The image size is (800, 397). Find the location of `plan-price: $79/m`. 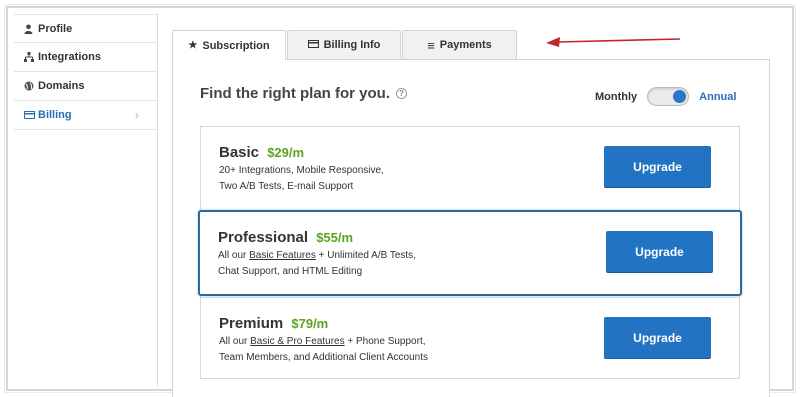

plan-price: $79/m is located at coordinates (310, 323).